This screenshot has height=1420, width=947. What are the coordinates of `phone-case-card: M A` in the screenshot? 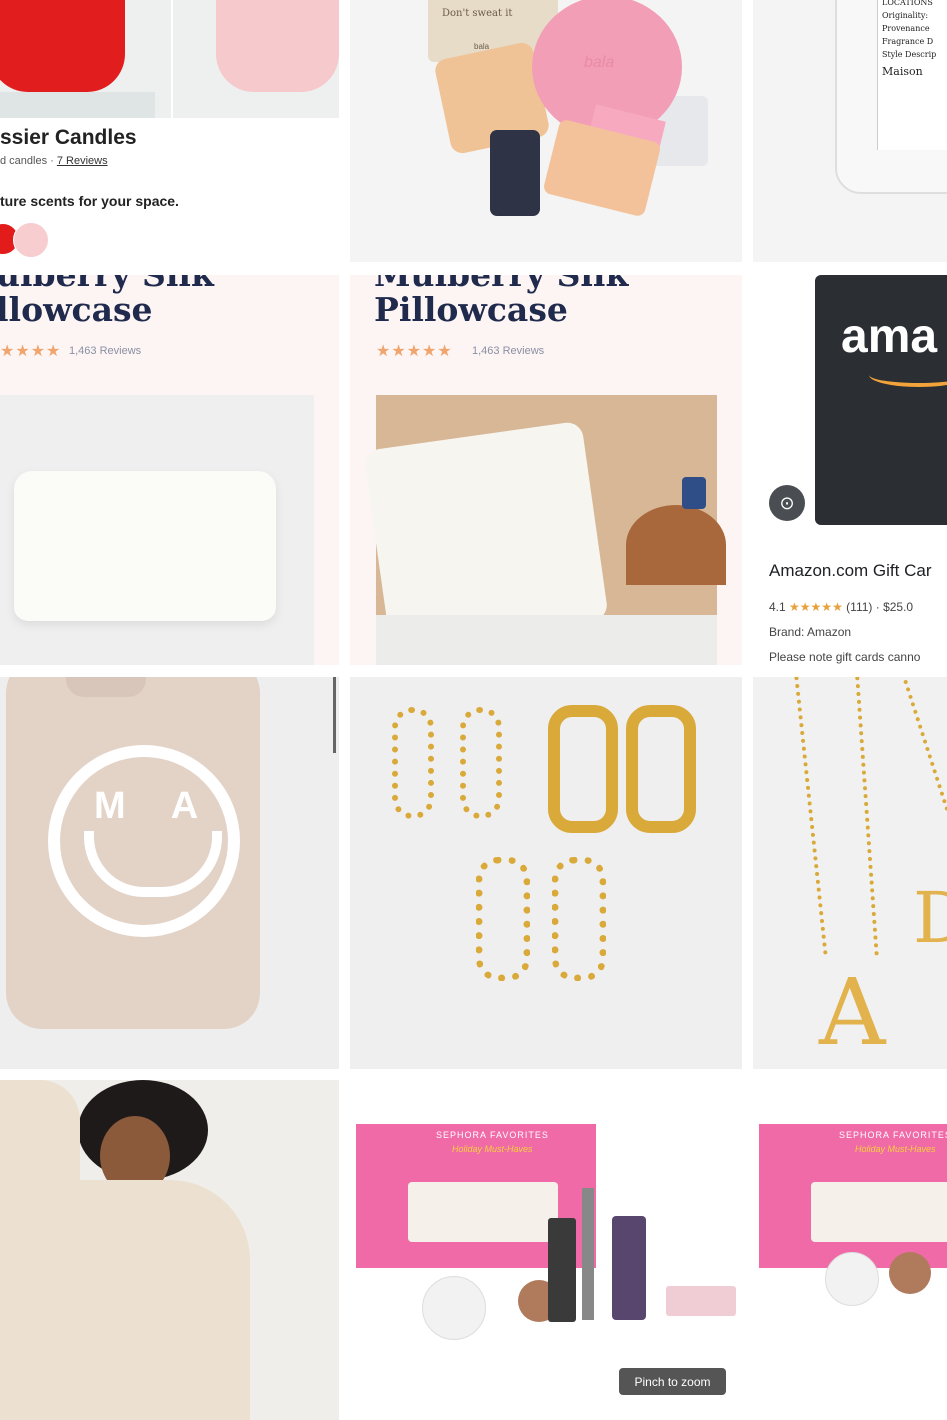 It's located at (169, 873).